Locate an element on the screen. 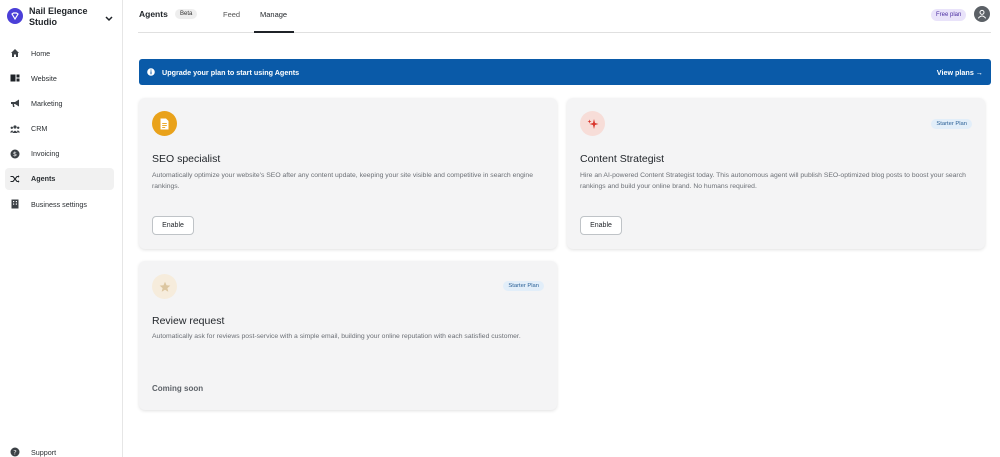  sparkle-icon is located at coordinates (592, 123).